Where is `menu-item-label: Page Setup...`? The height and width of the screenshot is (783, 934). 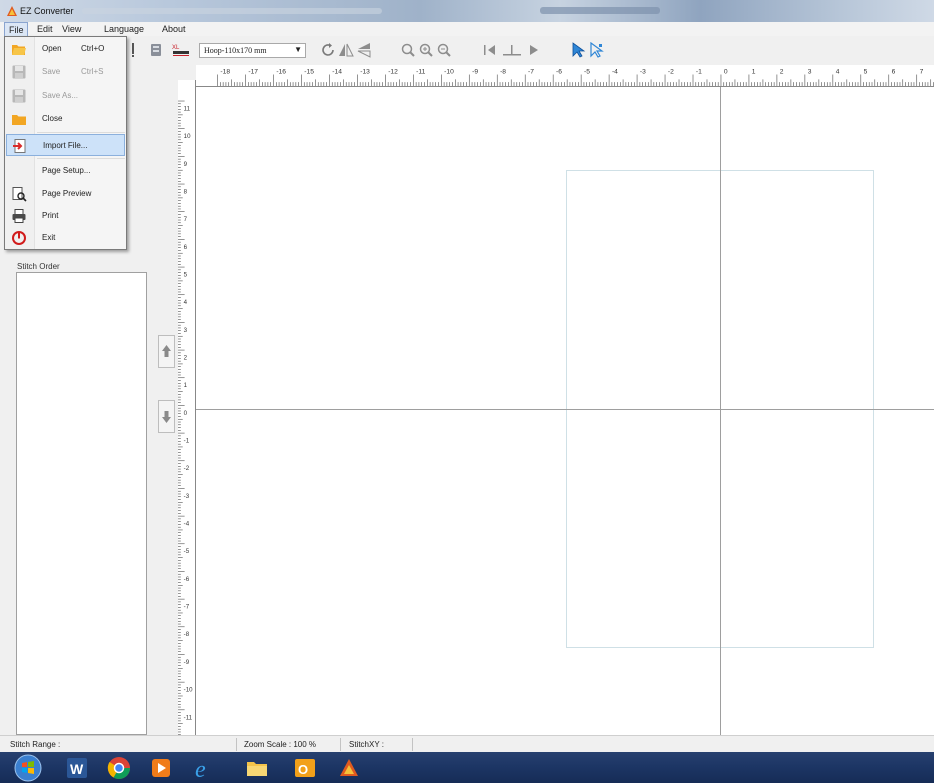 menu-item-label: Page Setup... is located at coordinates (66, 170).